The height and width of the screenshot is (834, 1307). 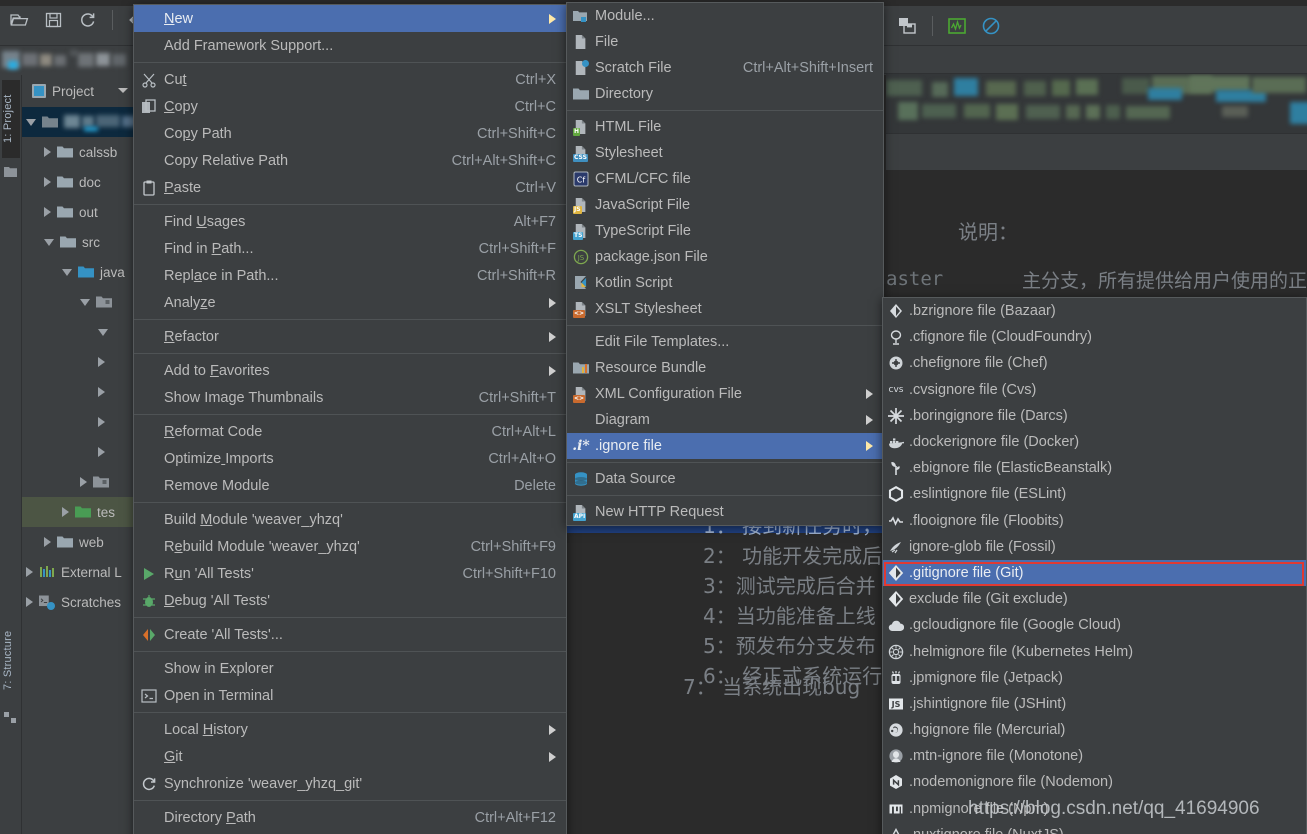 I want to click on menu-item-remove-module: Remove Module Delete, so click(x=350, y=485).